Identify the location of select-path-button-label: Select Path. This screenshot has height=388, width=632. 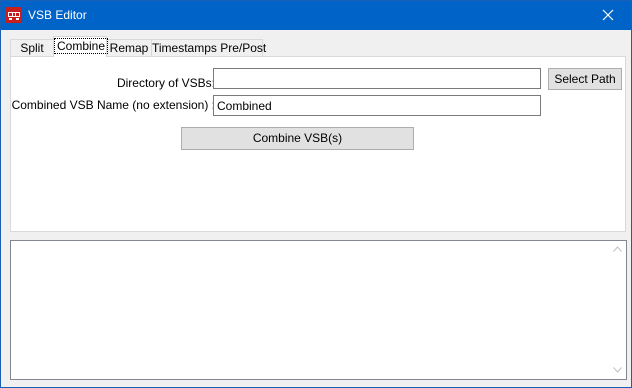
(585, 79).